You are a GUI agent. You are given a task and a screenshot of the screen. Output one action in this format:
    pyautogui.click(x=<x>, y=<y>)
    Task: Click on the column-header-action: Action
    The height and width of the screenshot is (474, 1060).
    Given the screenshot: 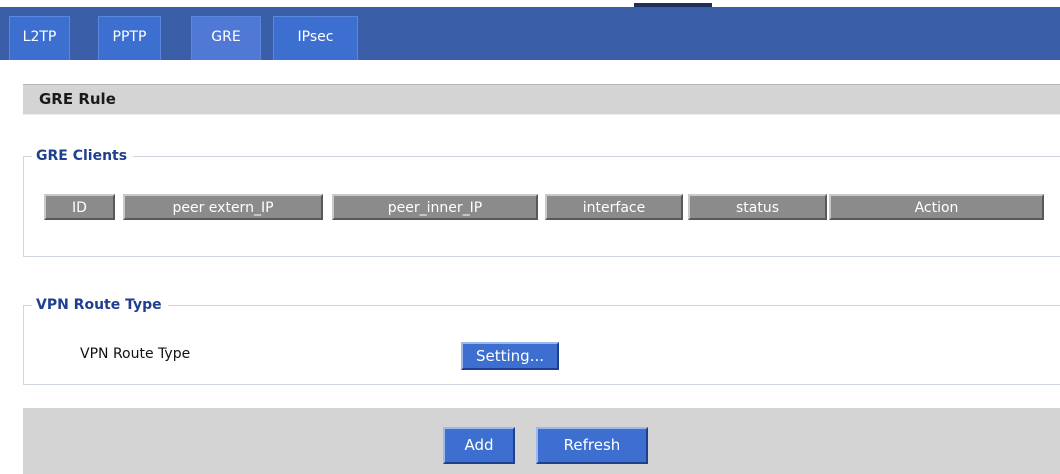 What is the action you would take?
    pyautogui.click(x=936, y=207)
    